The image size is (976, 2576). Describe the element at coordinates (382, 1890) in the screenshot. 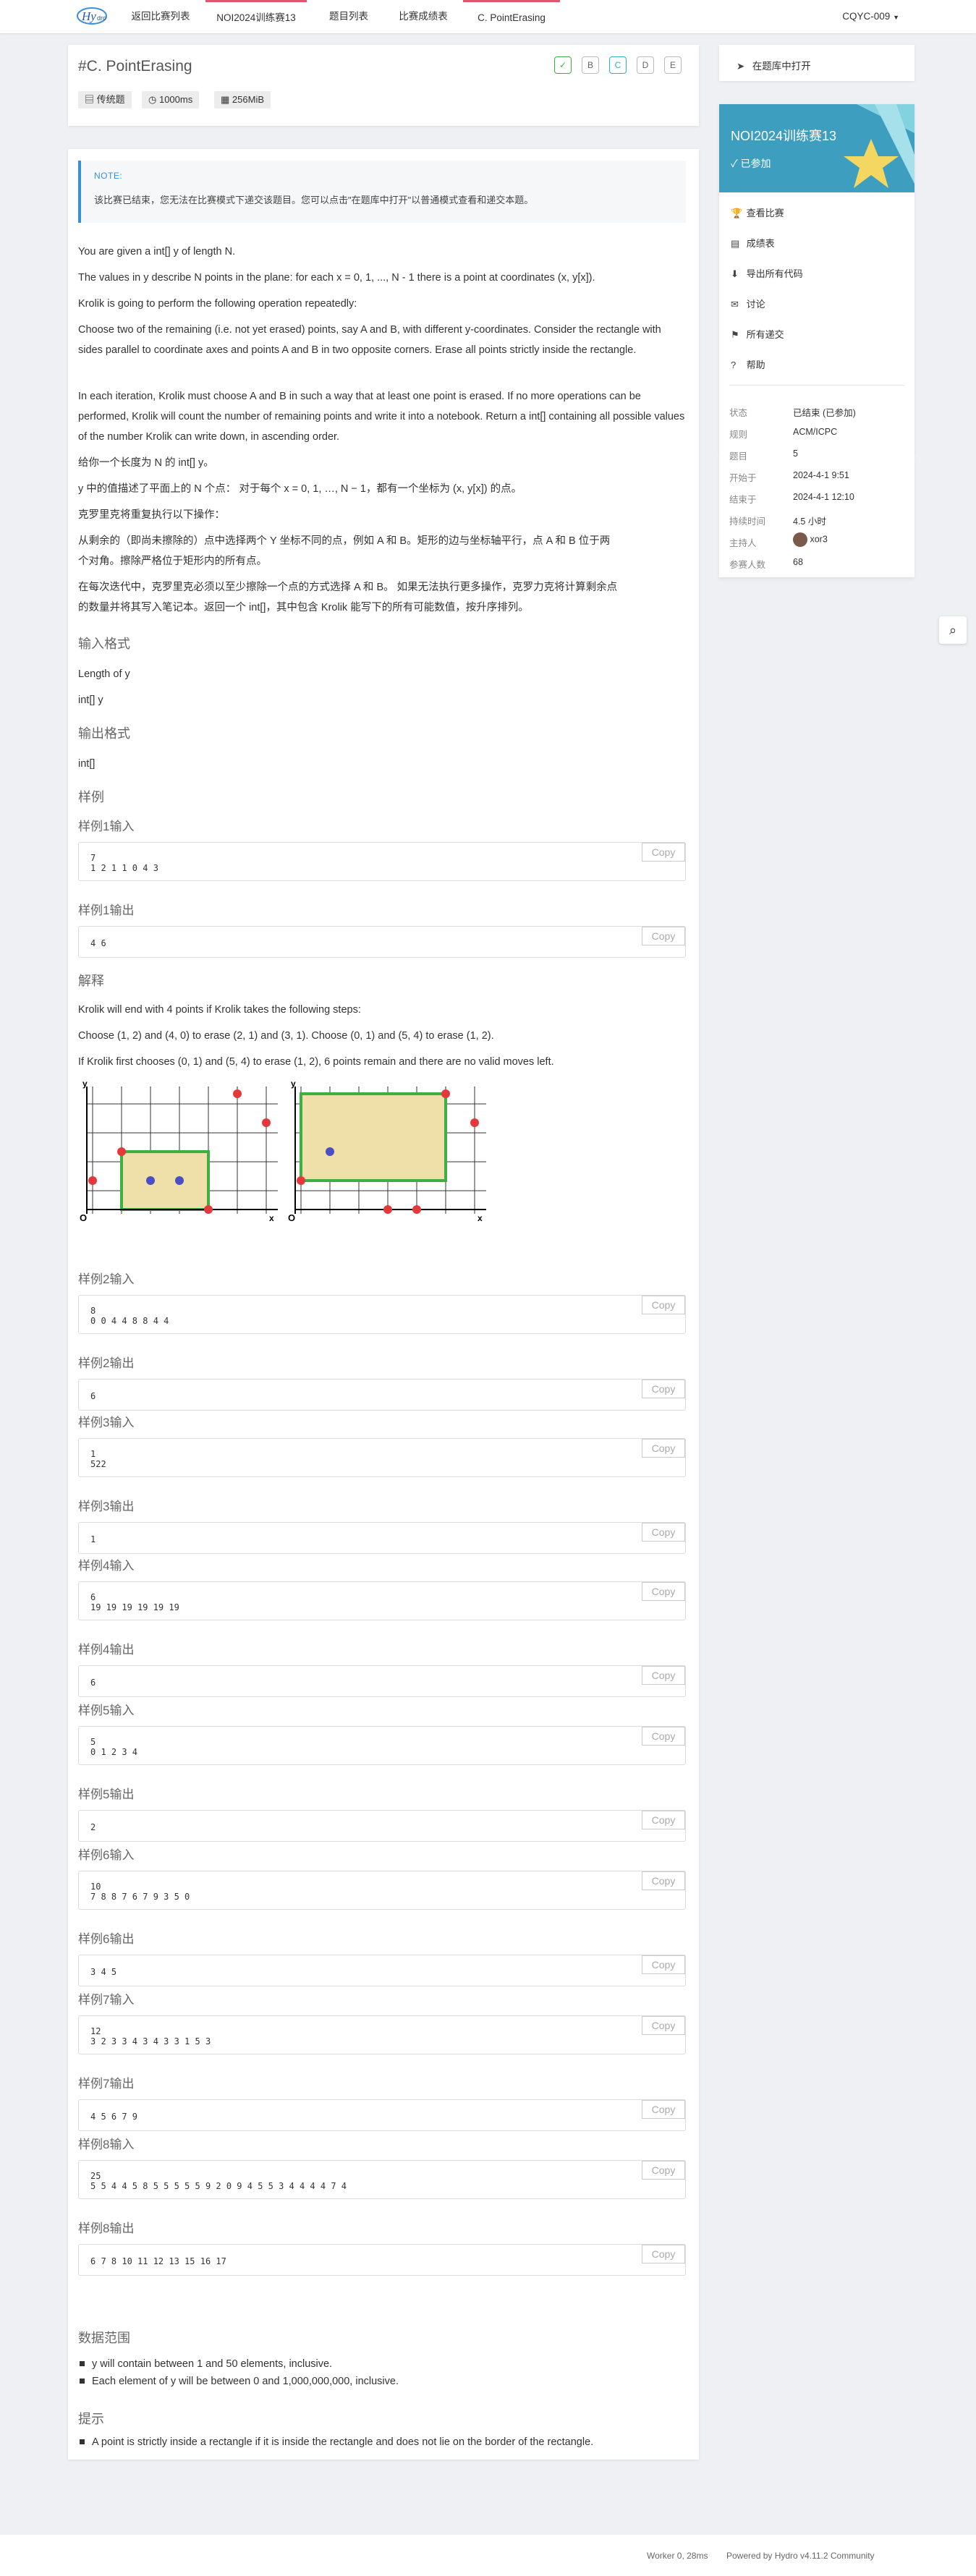

I see `sample-6-in-block: 10 7 8 8 7 6 7 9 3 5 0 Copy` at that location.